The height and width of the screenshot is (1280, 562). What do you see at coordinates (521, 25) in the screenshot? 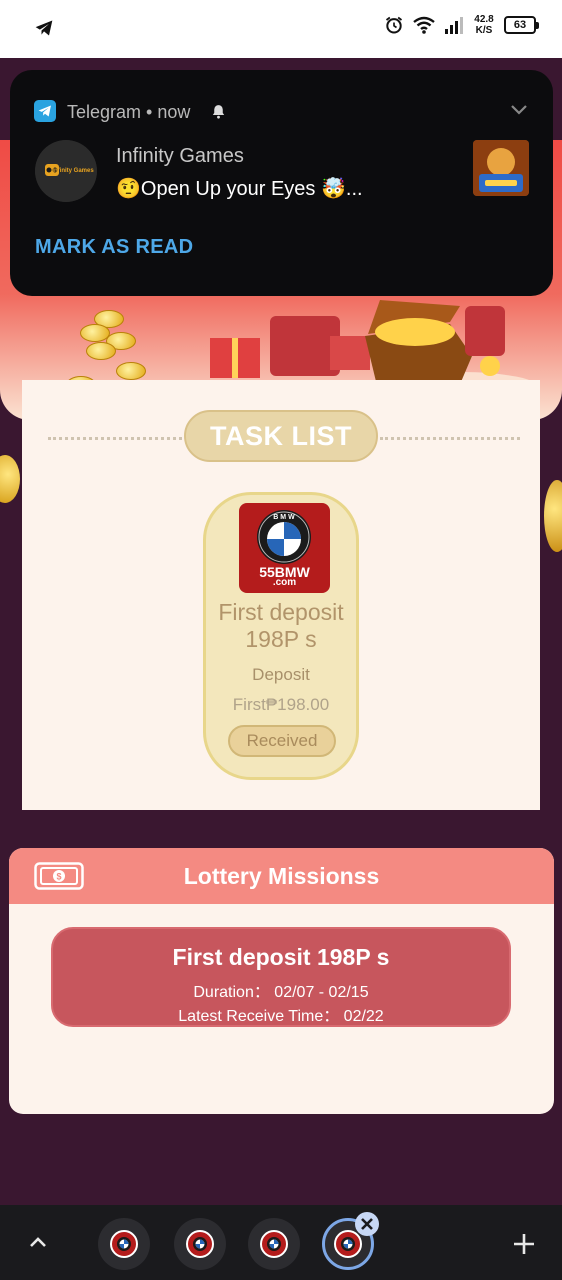
I see `battery-indicator: 63` at bounding box center [521, 25].